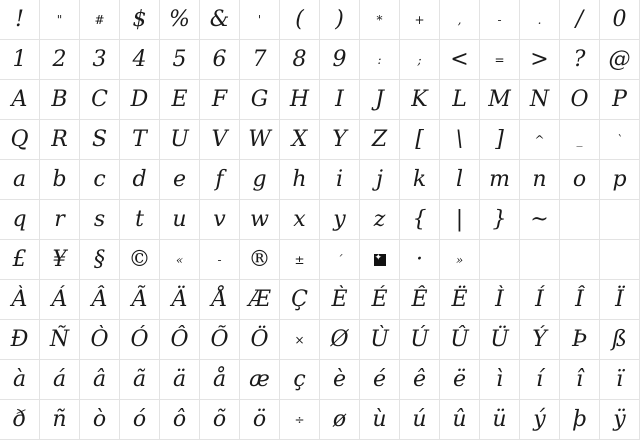 Image resolution: width=640 pixels, height=440 pixels. I want to click on glyph-cell: Y, so click(340, 140).